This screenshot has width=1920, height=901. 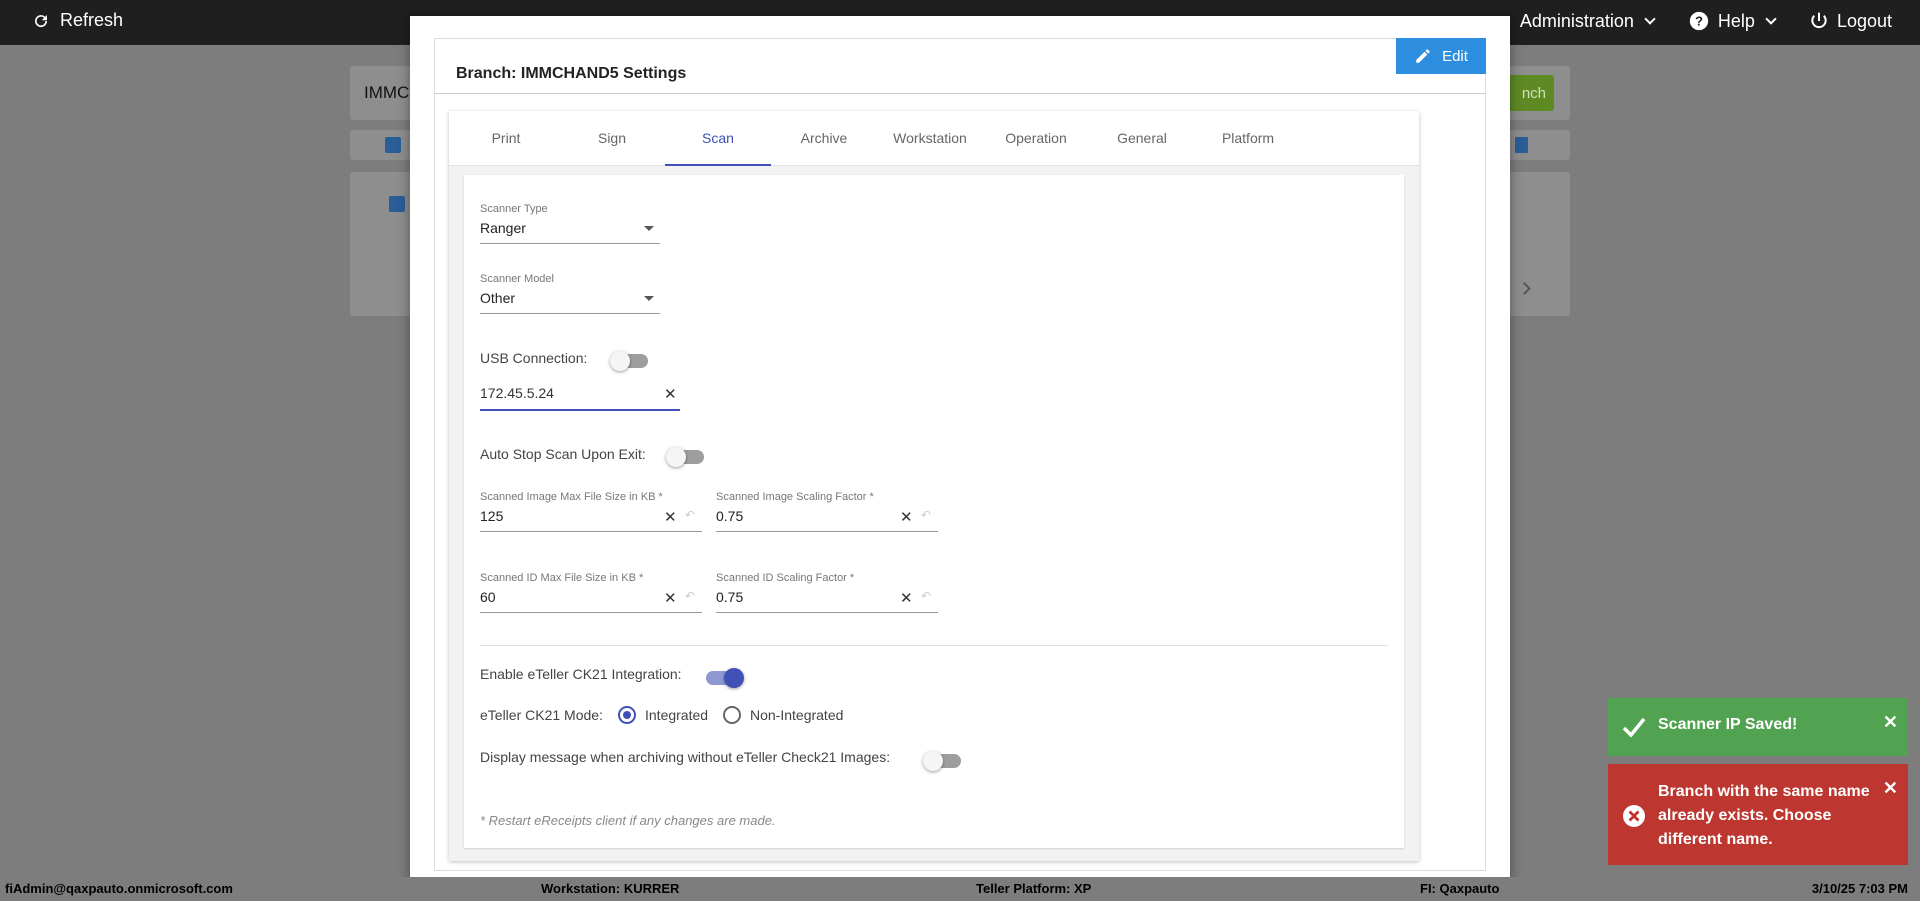 I want to click on administration-menu: Administration, so click(x=1587, y=21).